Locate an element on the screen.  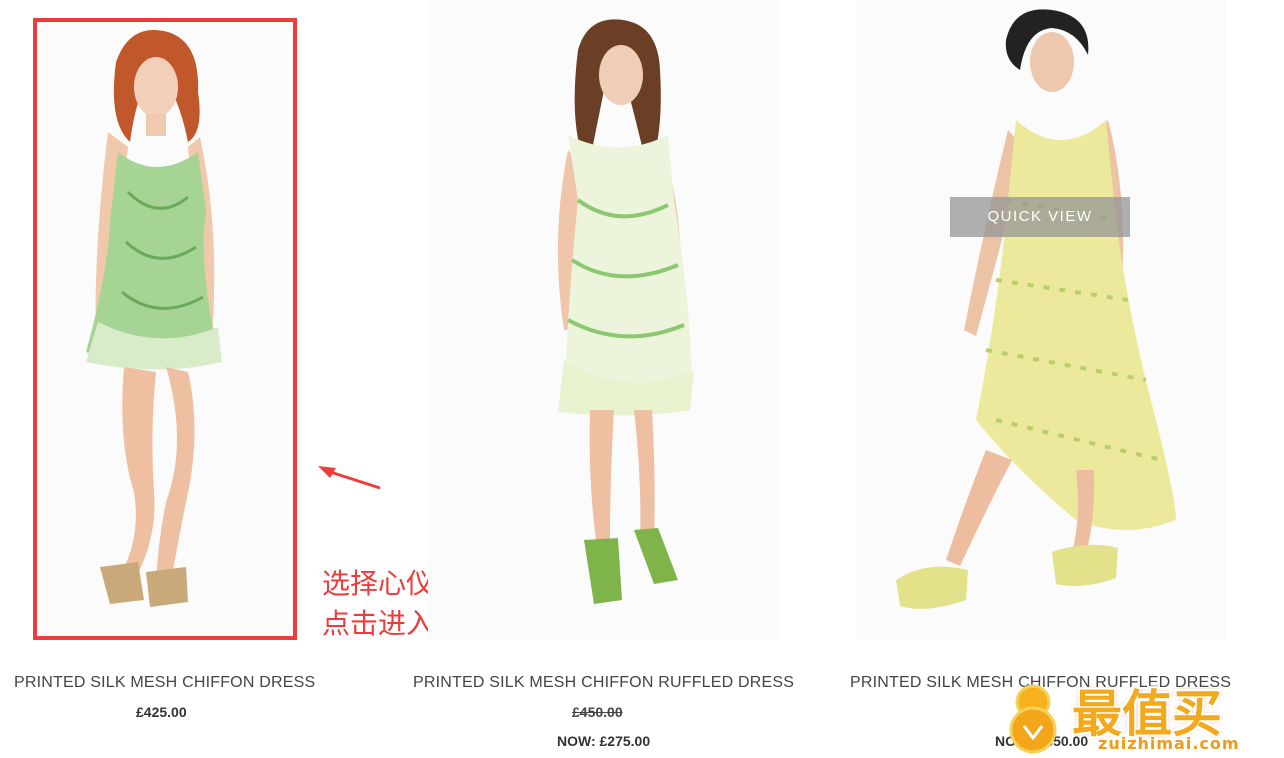
quick-view-button: QUICK VIEW is located at coordinates (1040, 217).